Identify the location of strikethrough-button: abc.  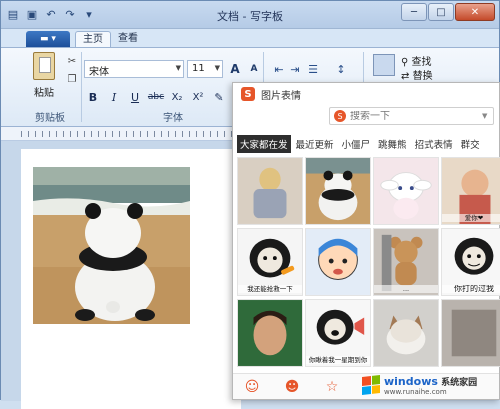
(156, 97).